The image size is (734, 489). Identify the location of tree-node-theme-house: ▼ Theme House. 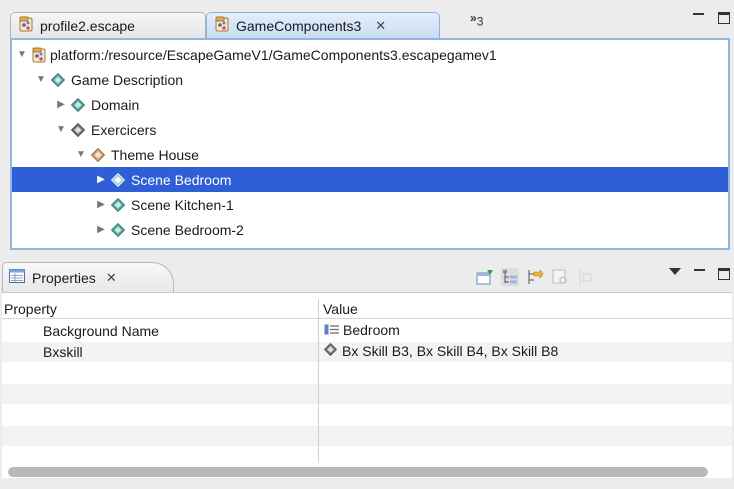
(370, 154).